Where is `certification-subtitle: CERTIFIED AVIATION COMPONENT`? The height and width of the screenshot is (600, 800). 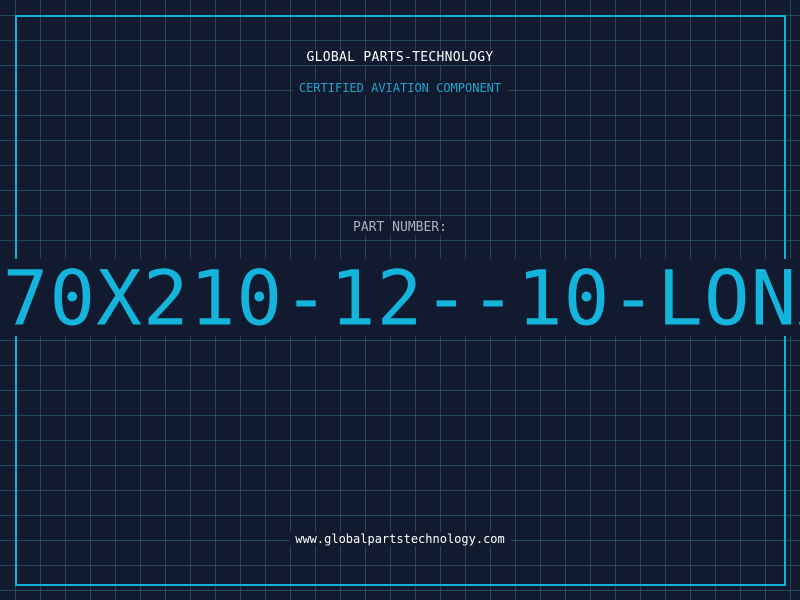
certification-subtitle: CERTIFIED AVIATION COMPONENT is located at coordinates (400, 88).